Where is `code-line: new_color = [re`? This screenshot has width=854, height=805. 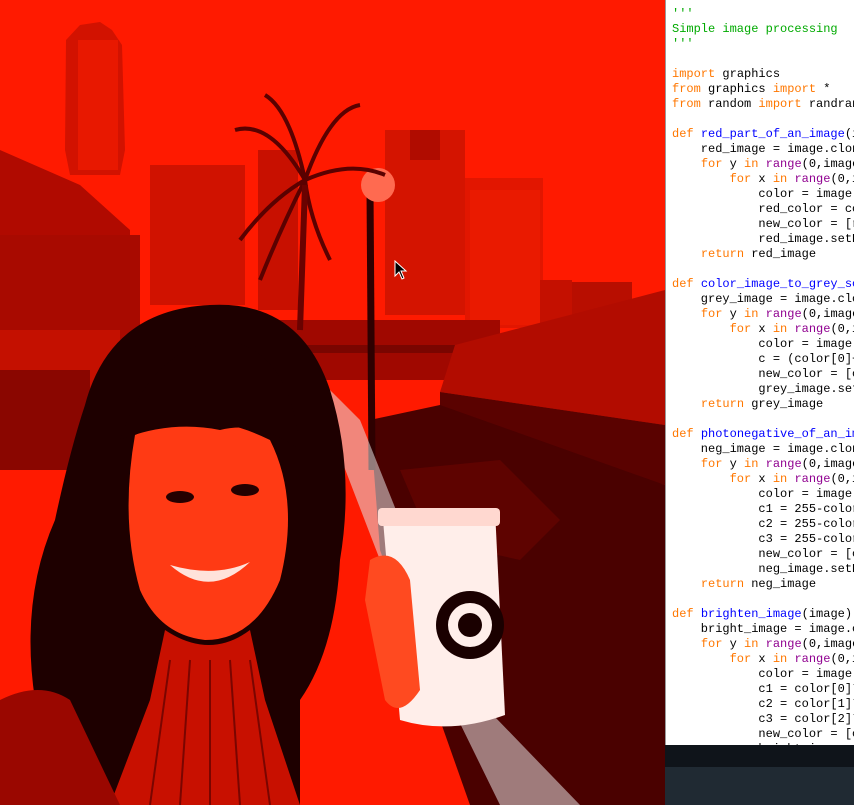
code-line: new_color = [re is located at coordinates (763, 224).